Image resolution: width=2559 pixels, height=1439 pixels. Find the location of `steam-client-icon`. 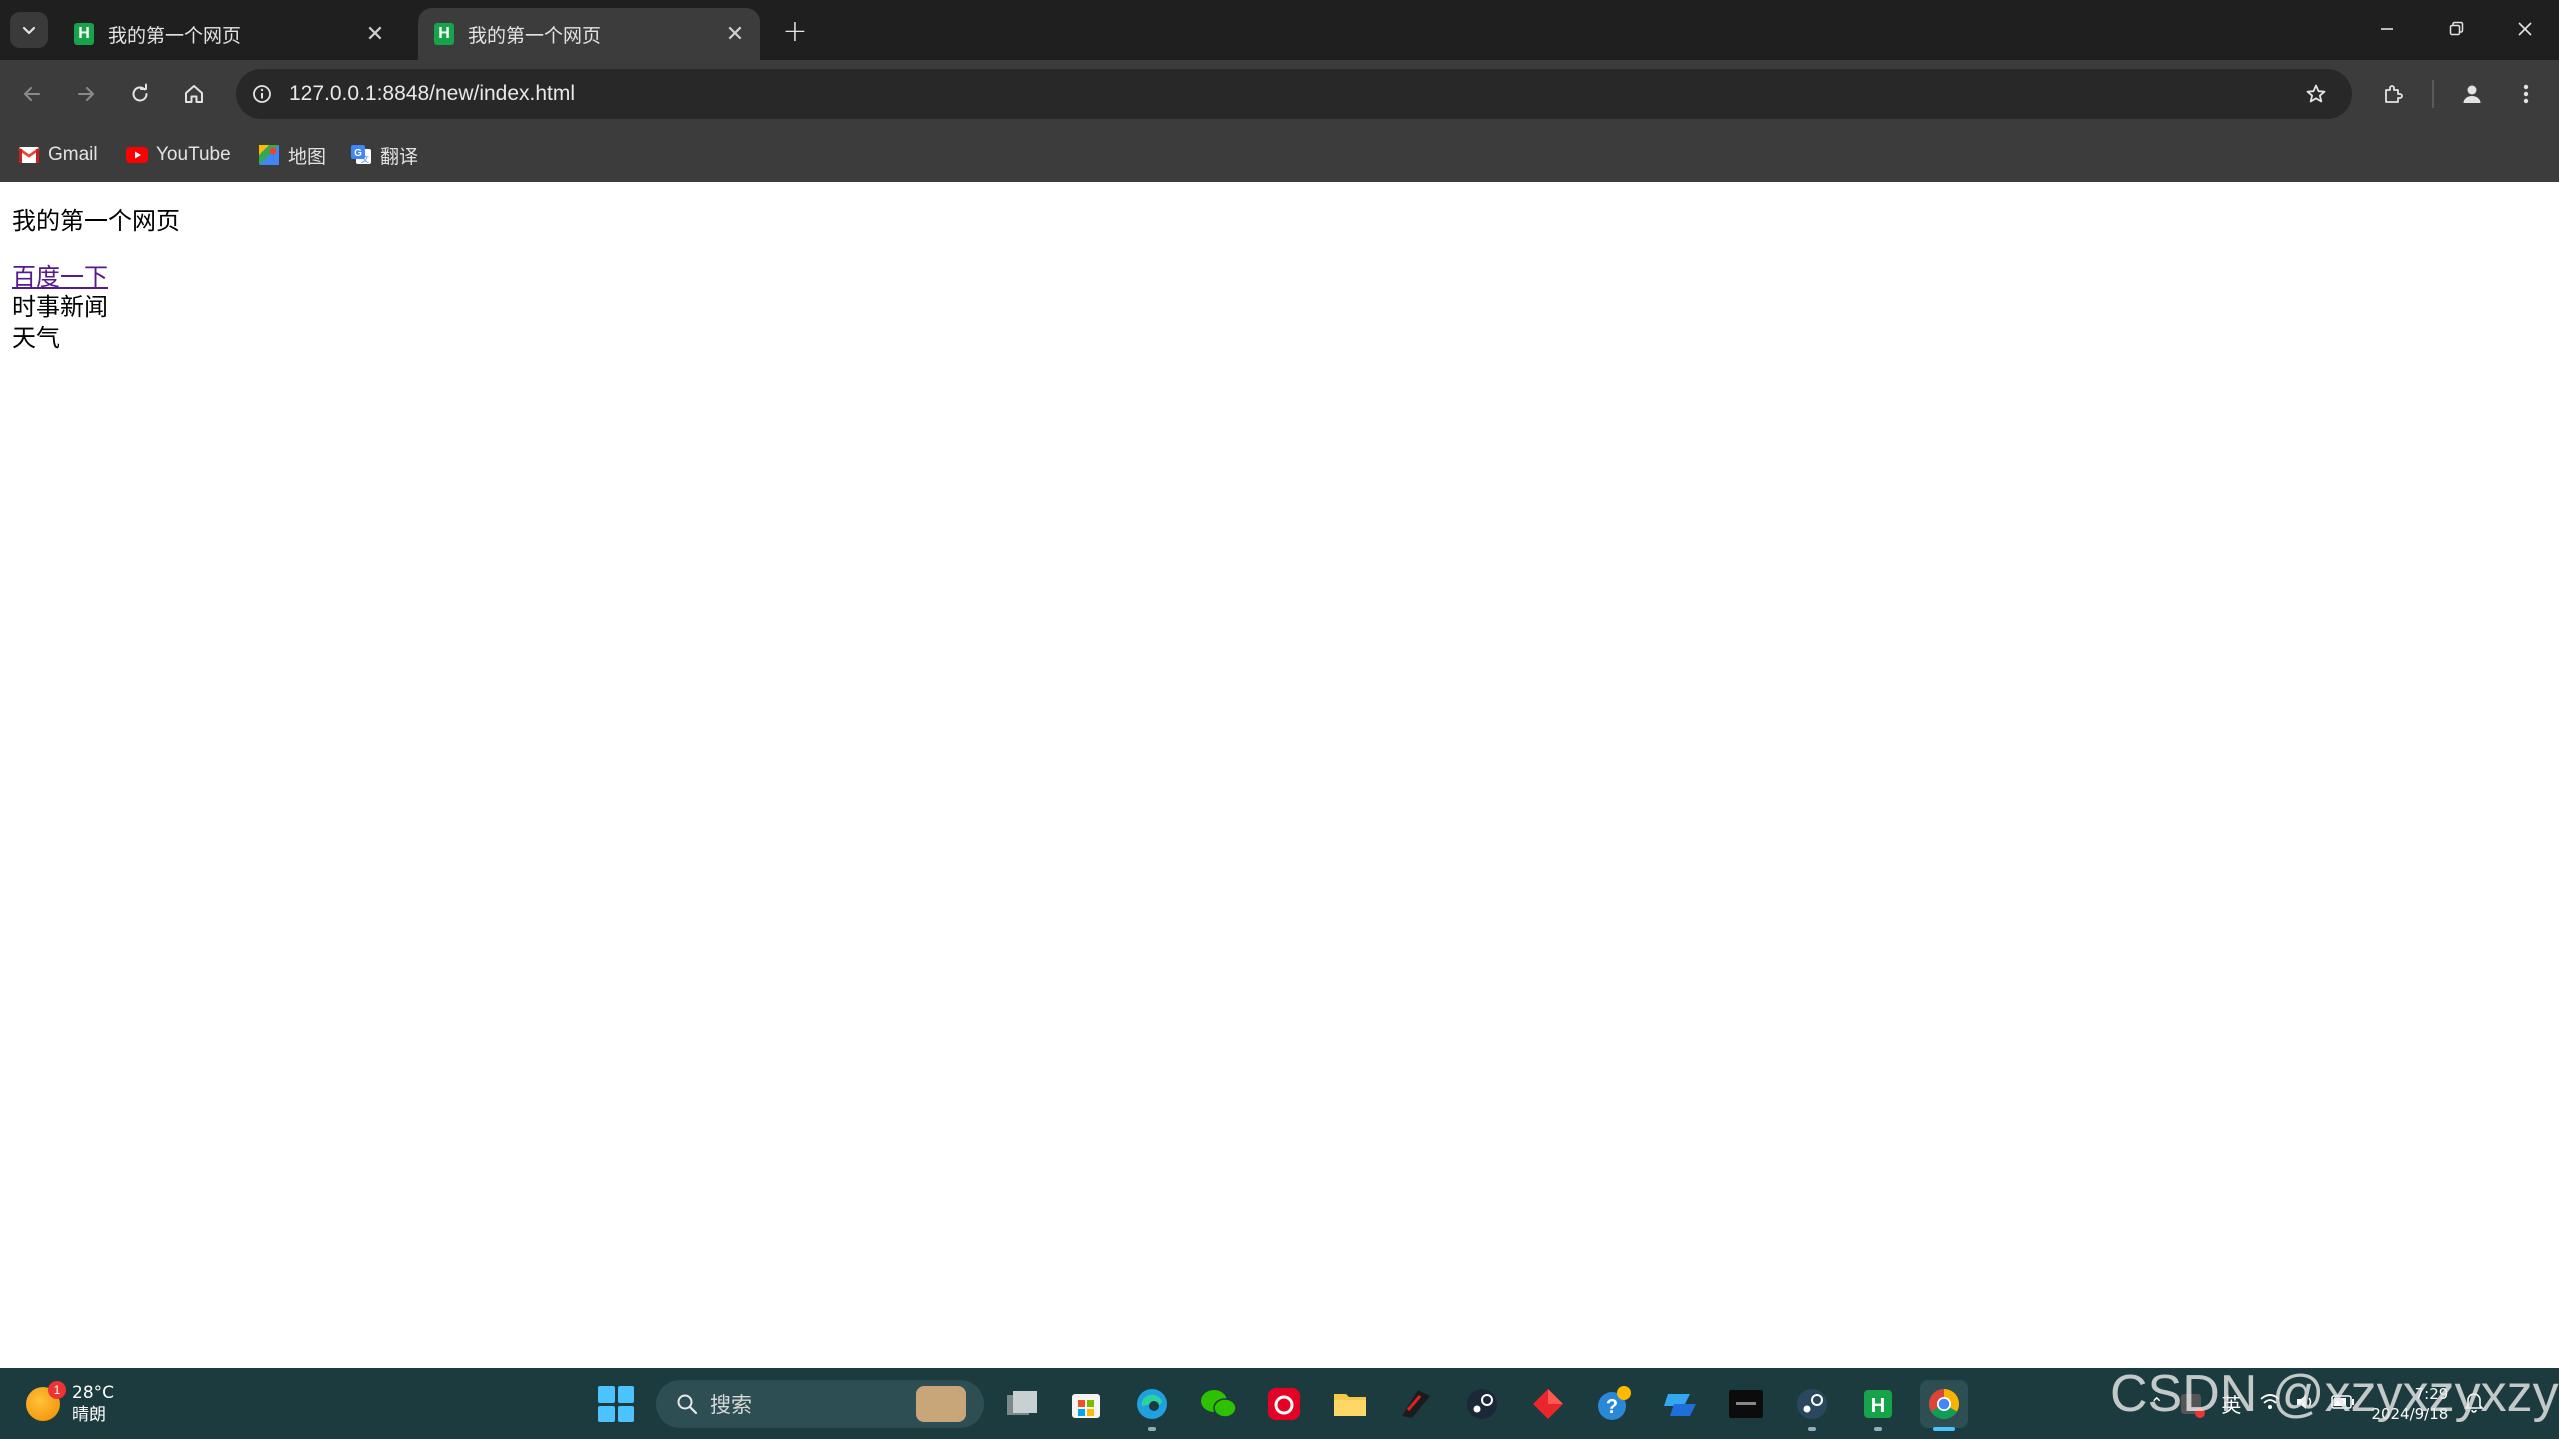

steam-client-icon is located at coordinates (1812, 1404).